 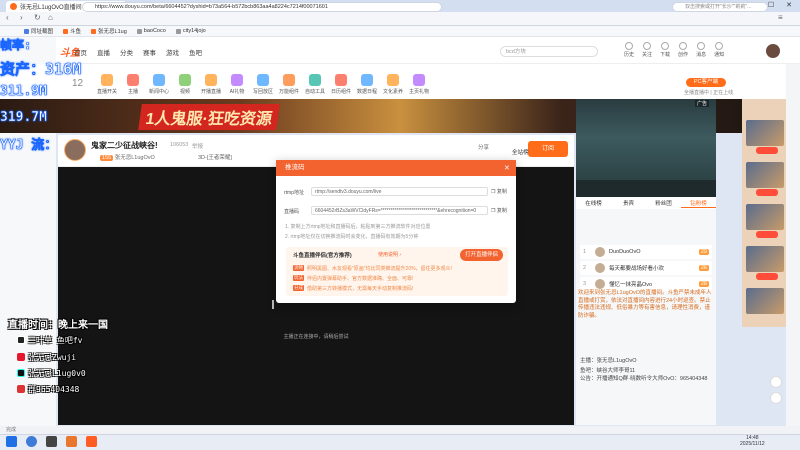 I want to click on main-nav: 首页 直播 分类 赛事 游戏 鱼吧, so click(x=138, y=52).